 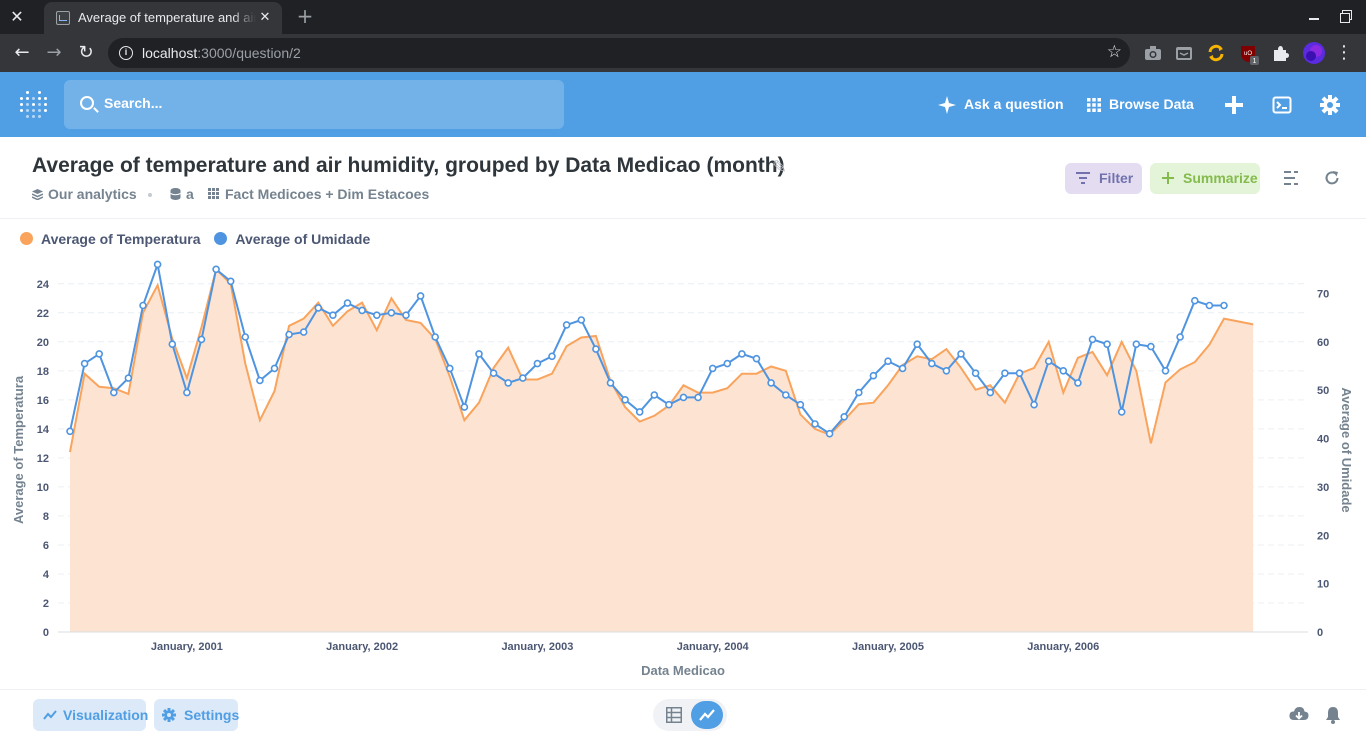 What do you see at coordinates (22, 53) in the screenshot?
I see `back-icon: ←` at bounding box center [22, 53].